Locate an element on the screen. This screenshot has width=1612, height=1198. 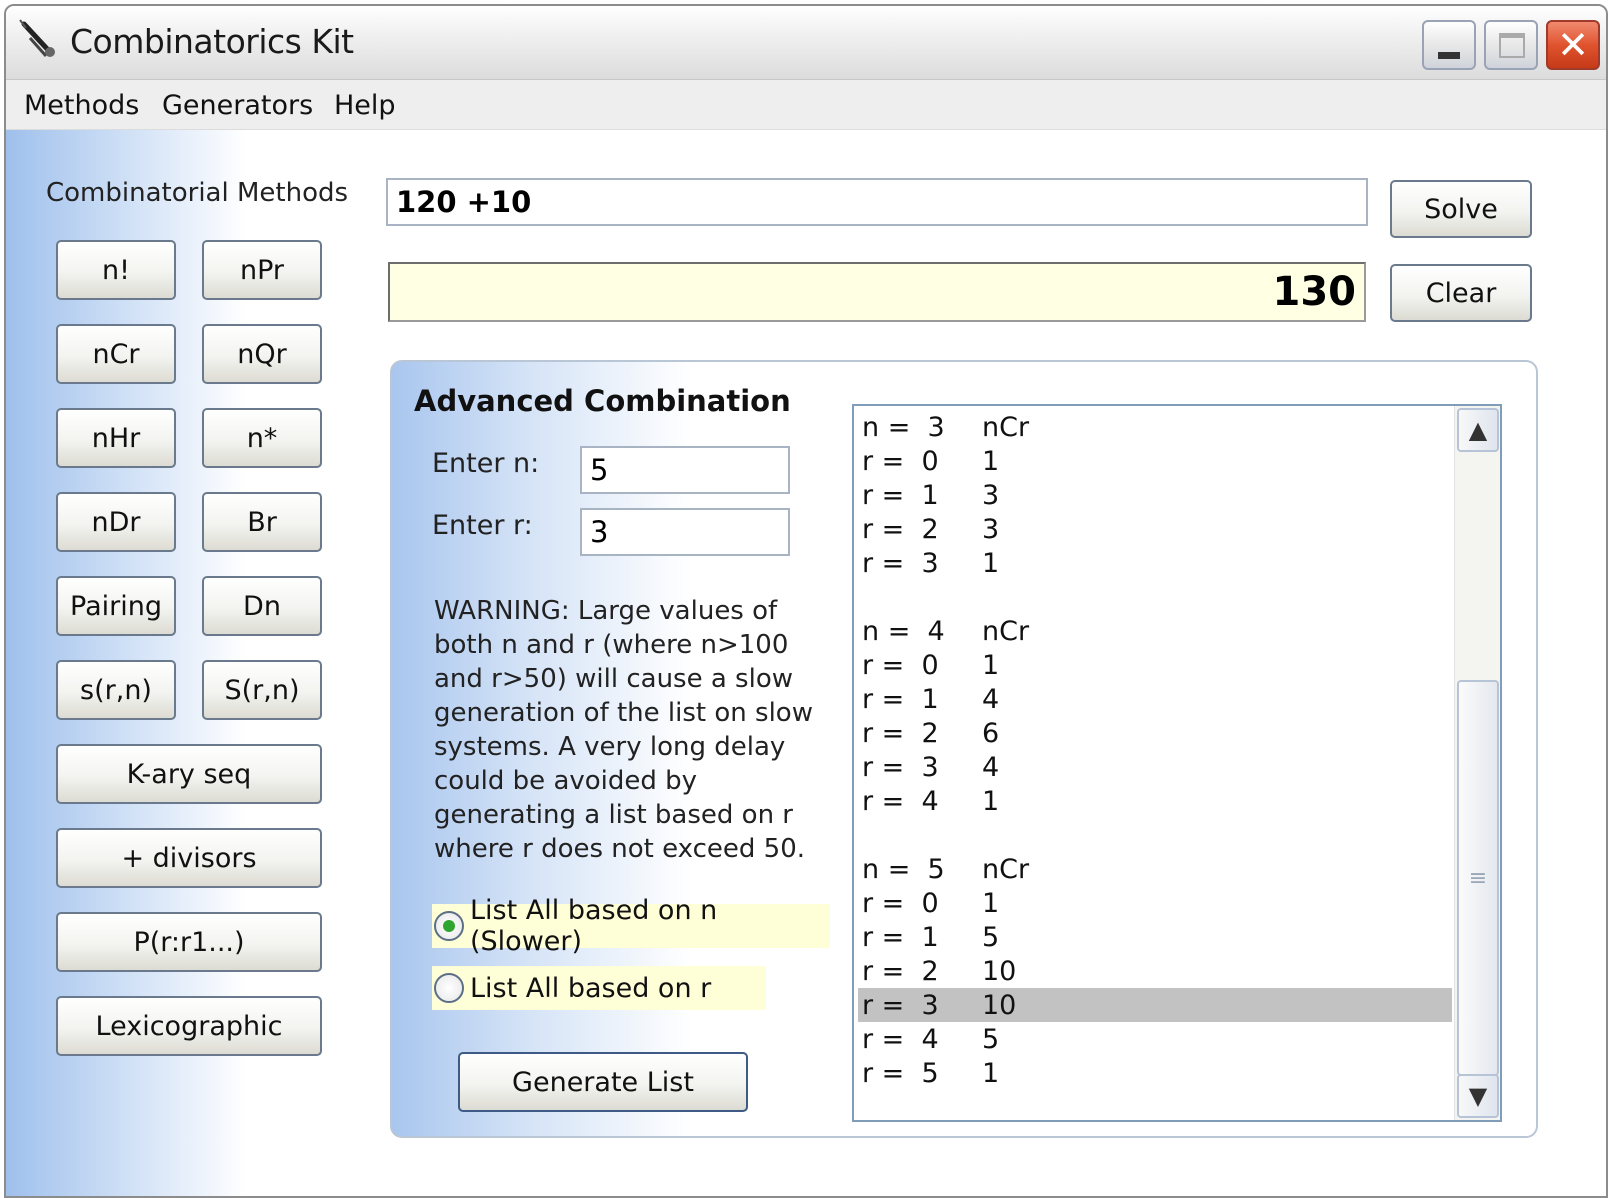
pairing-button: Pairing is located at coordinates (116, 606).